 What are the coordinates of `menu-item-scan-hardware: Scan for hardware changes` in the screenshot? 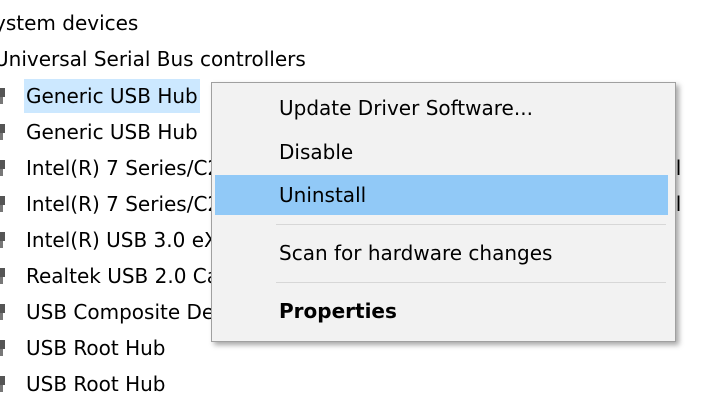 It's located at (441, 253).